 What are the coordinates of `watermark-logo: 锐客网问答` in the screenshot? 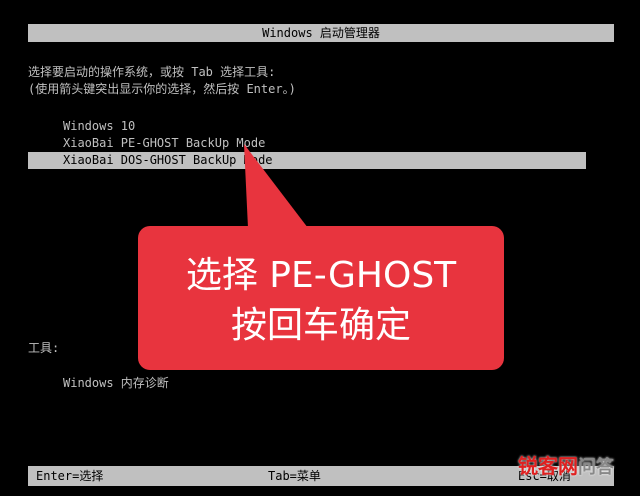 It's located at (566, 464).